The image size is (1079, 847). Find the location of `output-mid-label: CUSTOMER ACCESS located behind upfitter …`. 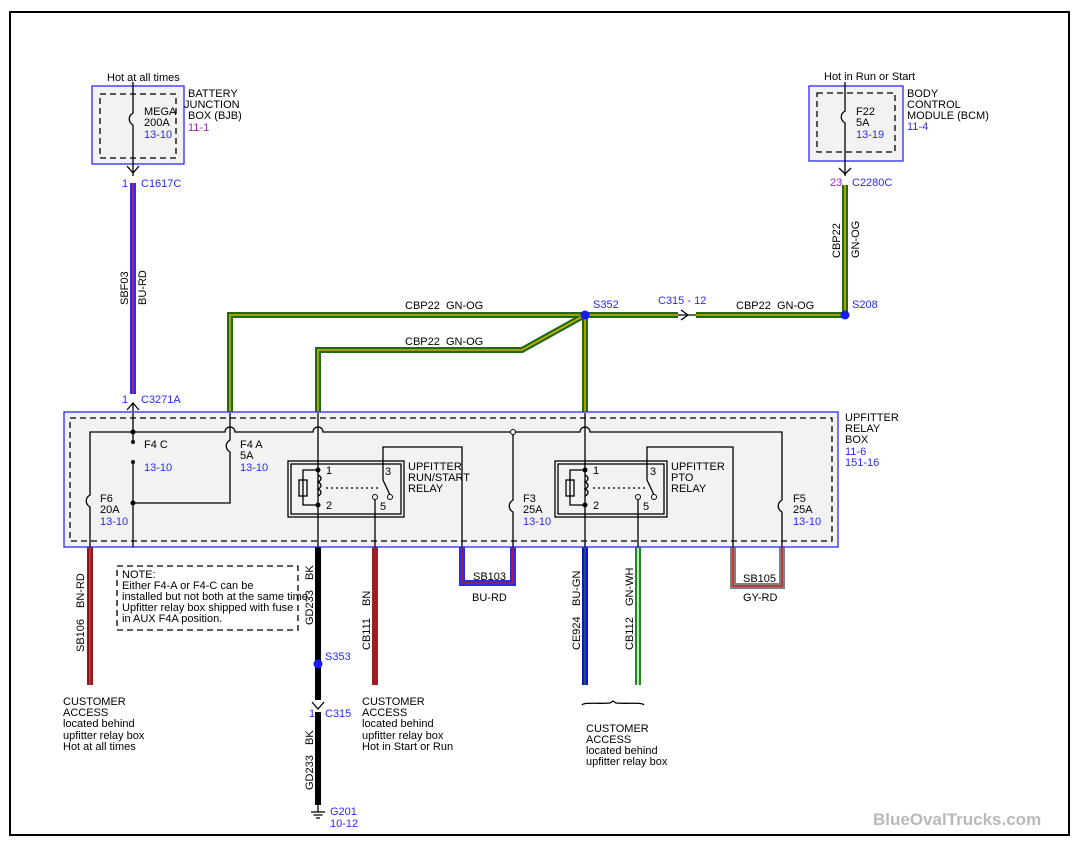

output-mid-label: CUSTOMER ACCESS located behind upfitter … is located at coordinates (407, 724).